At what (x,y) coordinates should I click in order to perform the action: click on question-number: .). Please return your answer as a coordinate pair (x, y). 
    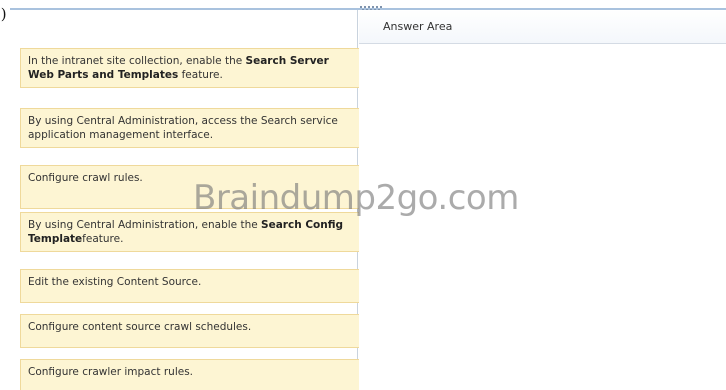
    Looking at the image, I should click on (3, 14).